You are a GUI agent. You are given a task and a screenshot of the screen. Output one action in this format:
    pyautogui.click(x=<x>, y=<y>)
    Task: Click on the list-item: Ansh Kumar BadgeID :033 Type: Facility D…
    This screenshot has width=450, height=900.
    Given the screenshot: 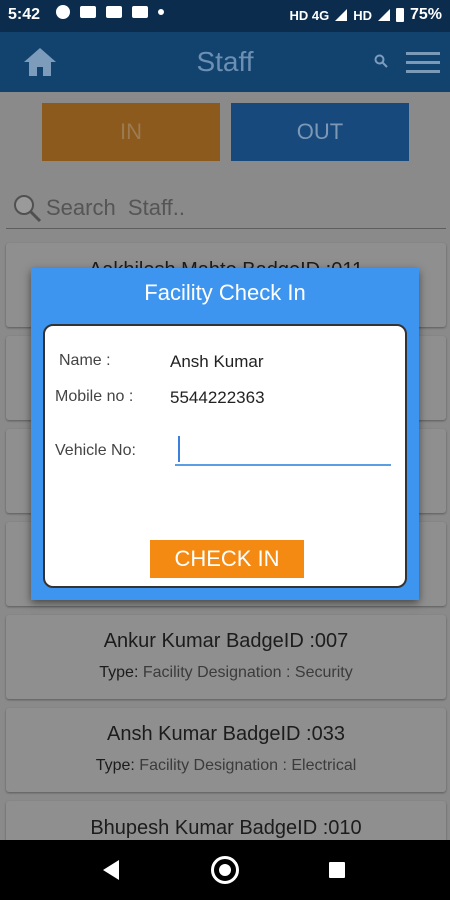 What is the action you would take?
    pyautogui.click(x=226, y=750)
    